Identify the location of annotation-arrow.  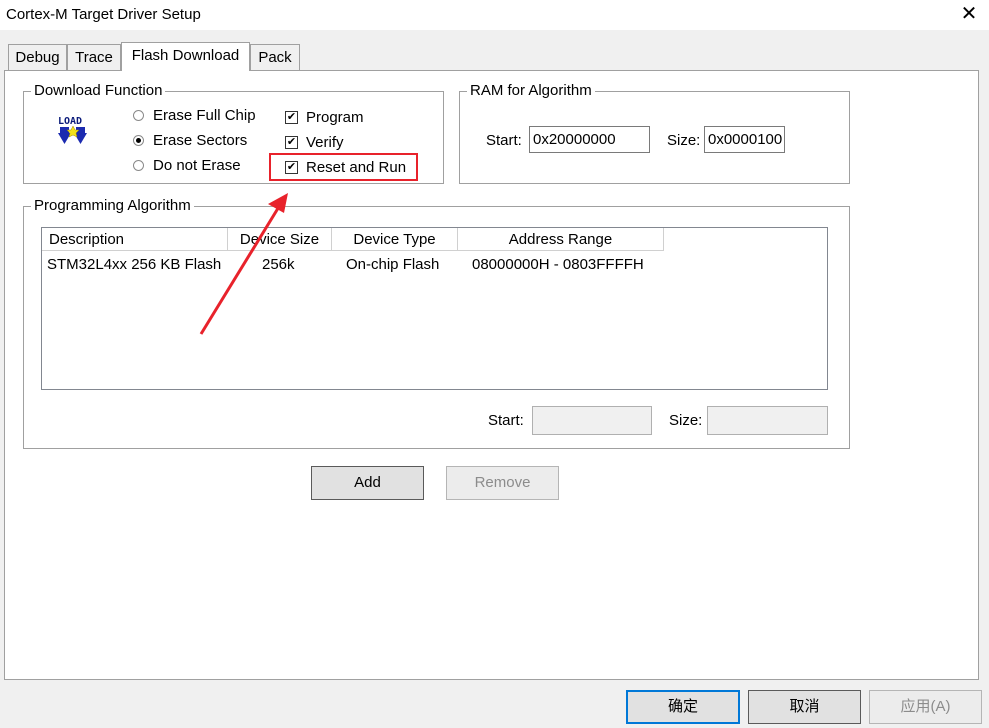
(243, 264).